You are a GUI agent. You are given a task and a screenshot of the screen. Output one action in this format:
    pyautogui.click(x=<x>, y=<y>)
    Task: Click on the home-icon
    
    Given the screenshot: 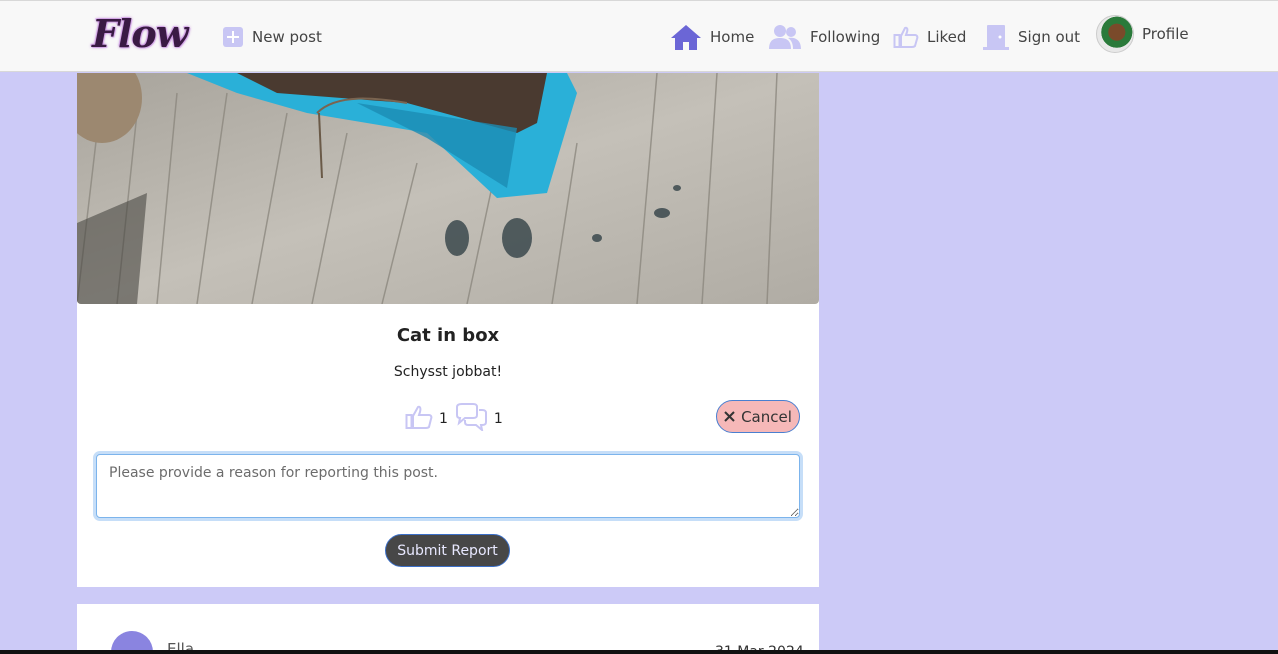 What is the action you would take?
    pyautogui.click(x=686, y=37)
    